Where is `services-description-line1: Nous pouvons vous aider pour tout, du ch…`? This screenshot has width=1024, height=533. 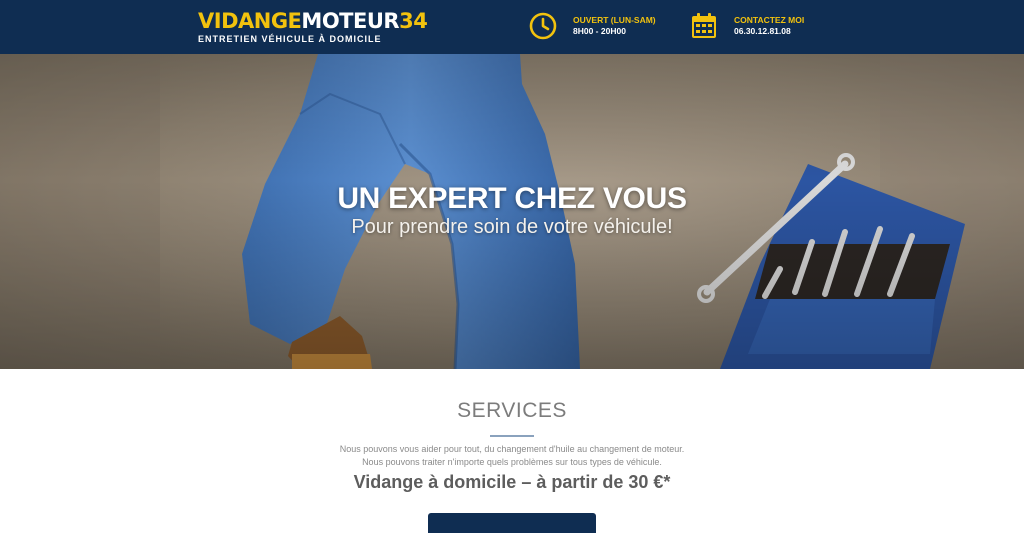
services-description-line1: Nous pouvons vous aider pour tout, du ch… is located at coordinates (512, 449).